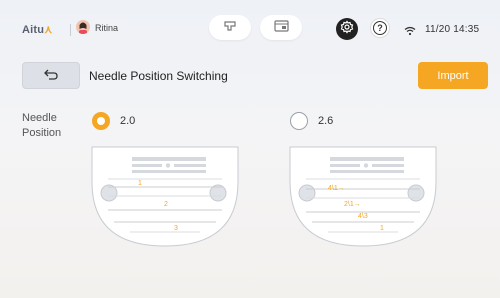 The image size is (500, 298). What do you see at coordinates (363, 216) in the screenshot?
I see `plate-marker: 4\3` at bounding box center [363, 216].